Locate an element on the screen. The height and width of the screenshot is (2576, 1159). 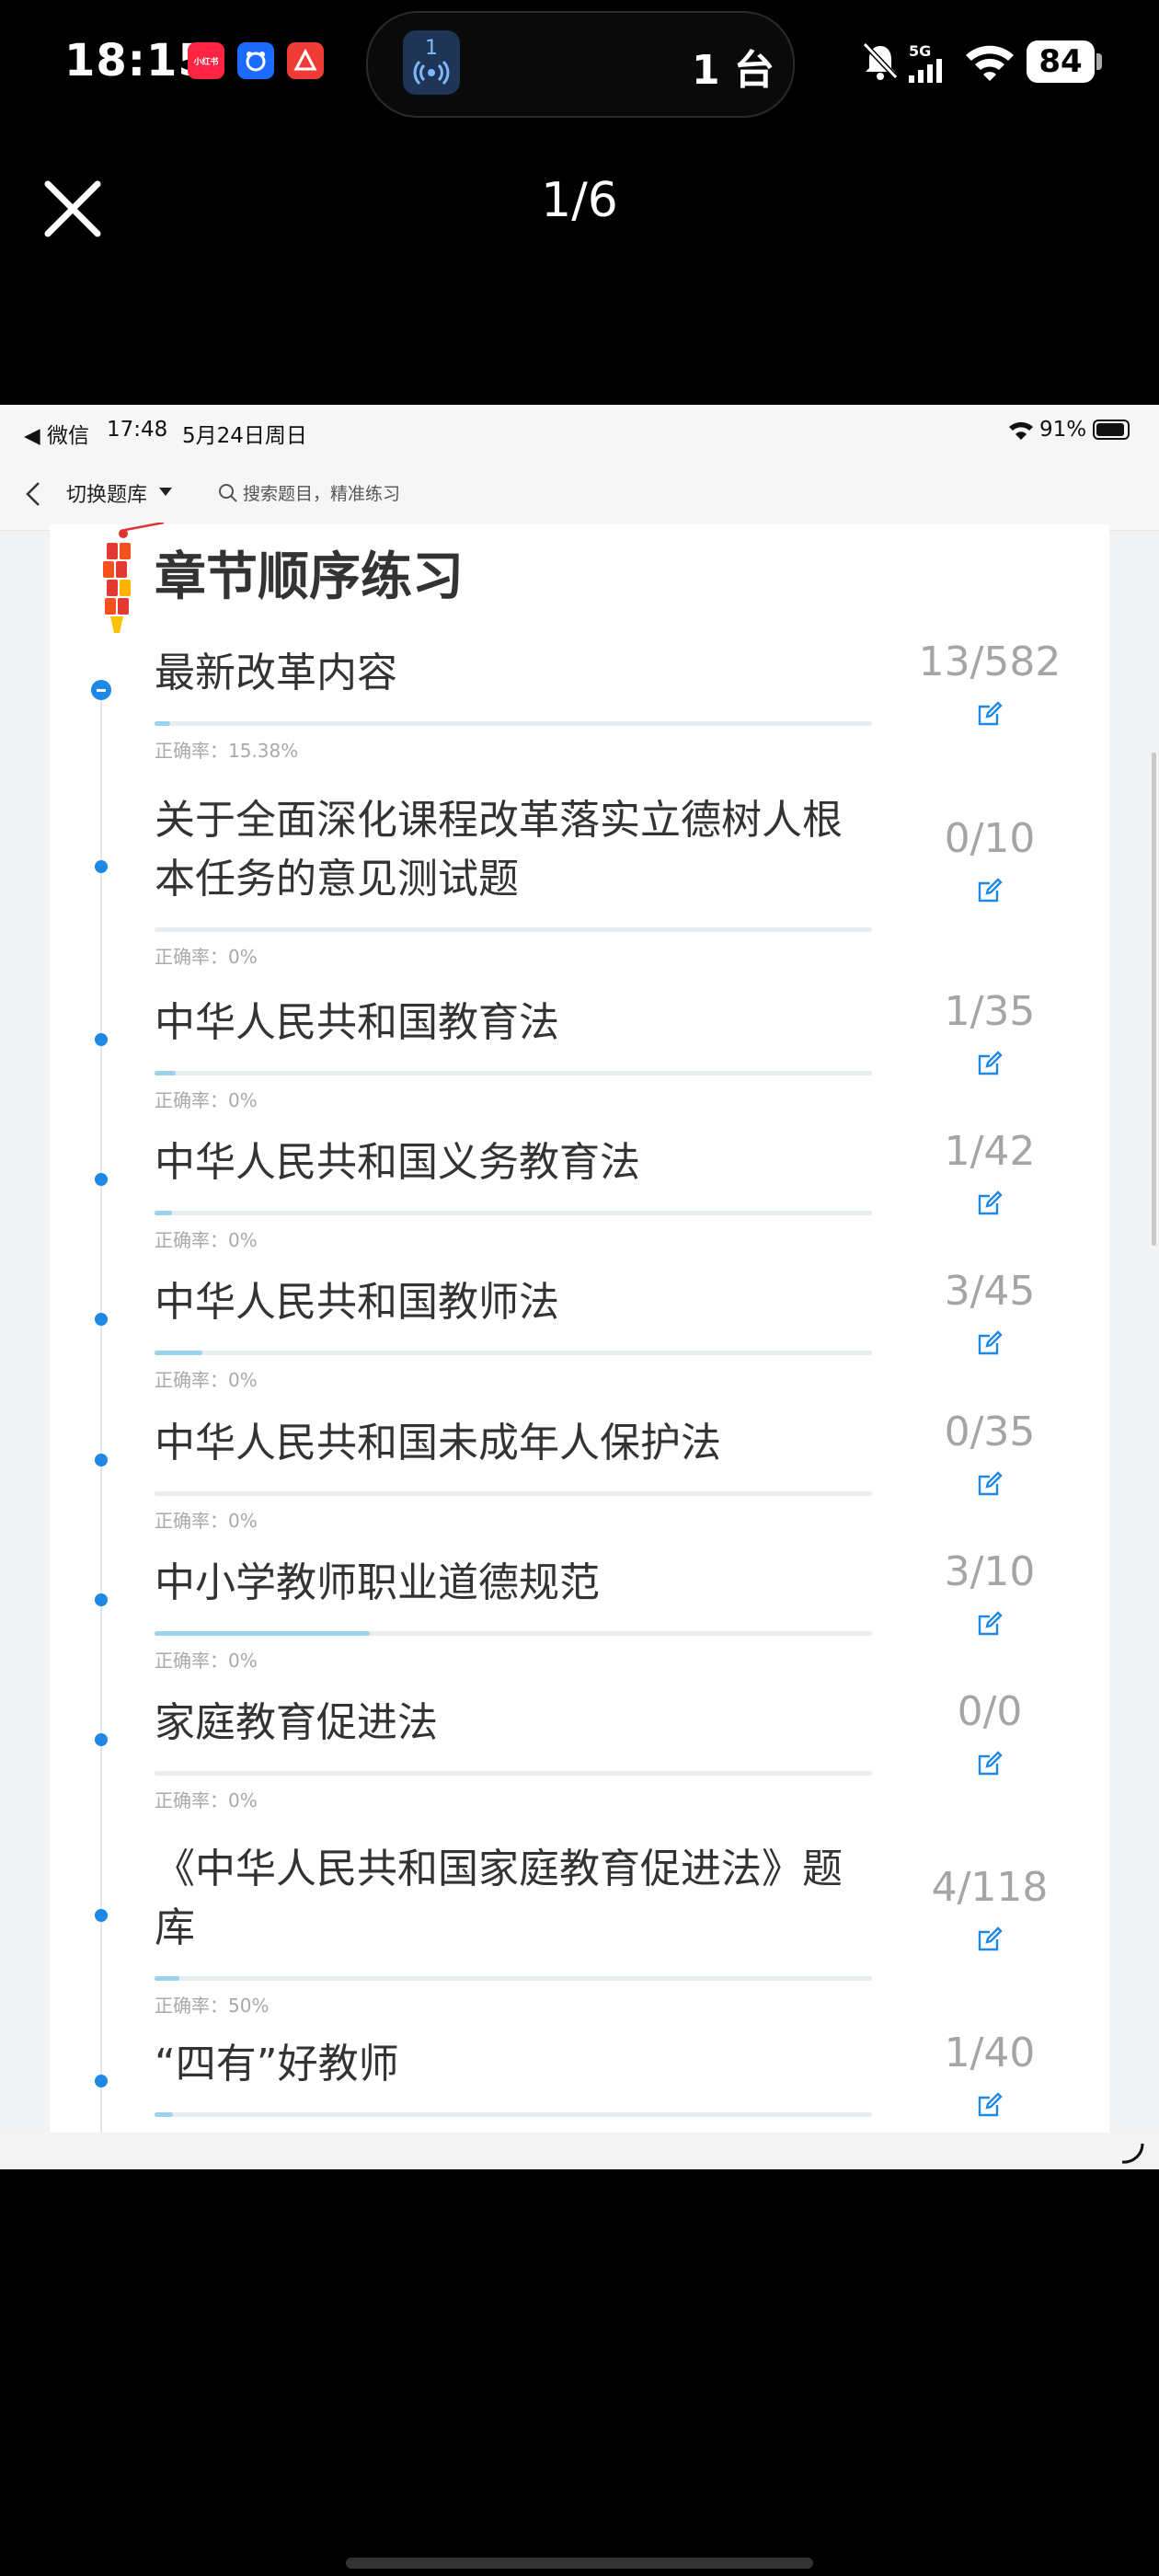
home-indicator is located at coordinates (579, 2563).